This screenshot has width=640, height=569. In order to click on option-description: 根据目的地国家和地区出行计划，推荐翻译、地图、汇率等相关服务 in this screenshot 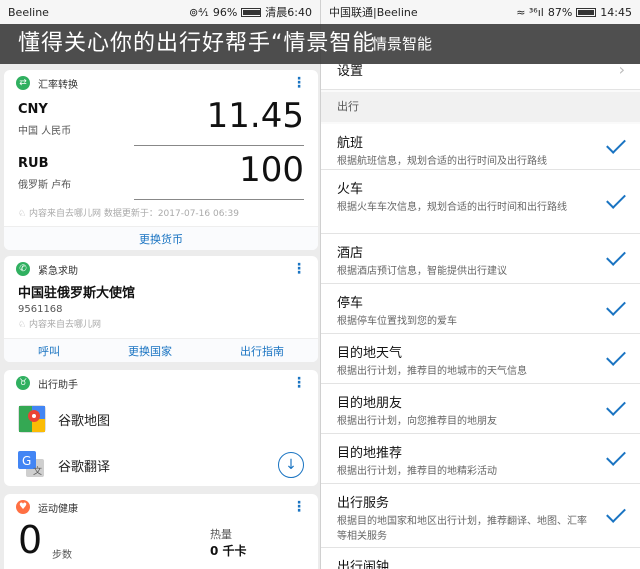, I will do `click(462, 529)`.